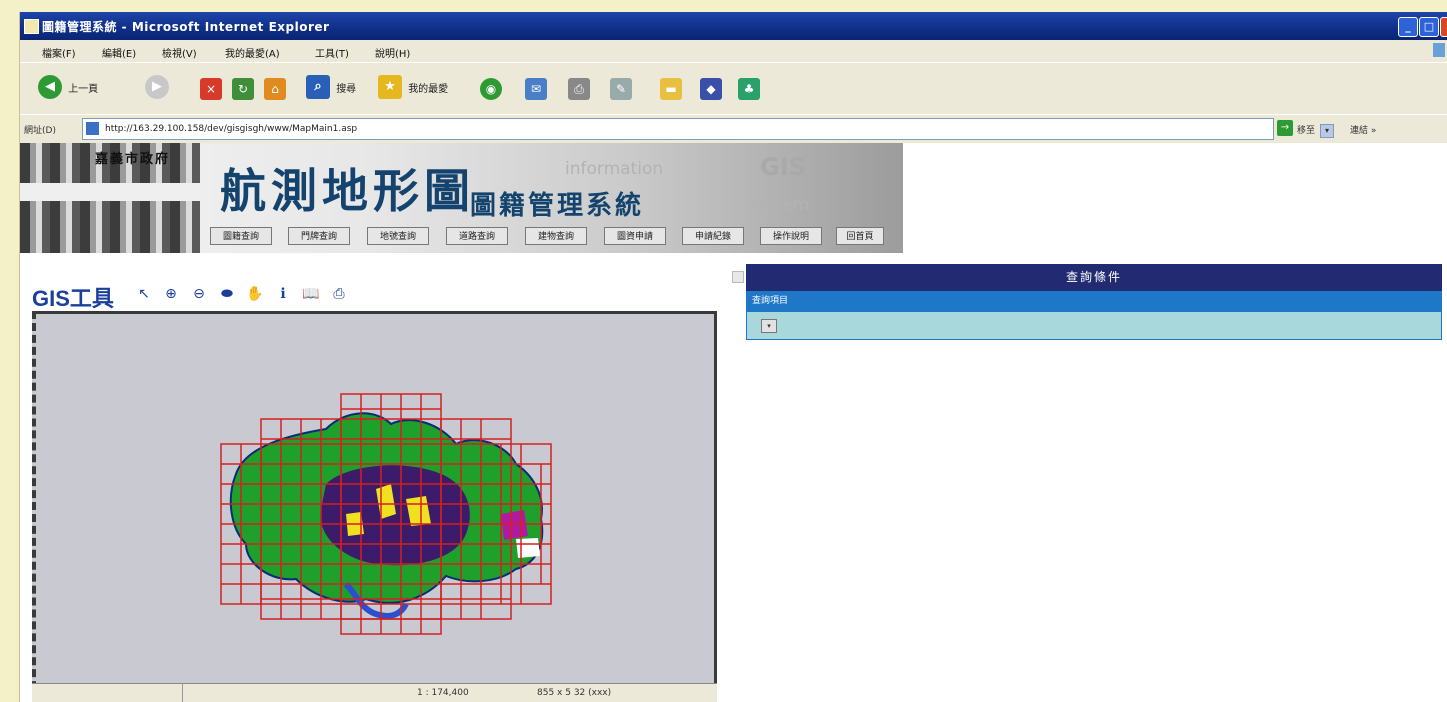 The image size is (1447, 702). What do you see at coordinates (318, 87) in the screenshot?
I see `search-icon: ⌕` at bounding box center [318, 87].